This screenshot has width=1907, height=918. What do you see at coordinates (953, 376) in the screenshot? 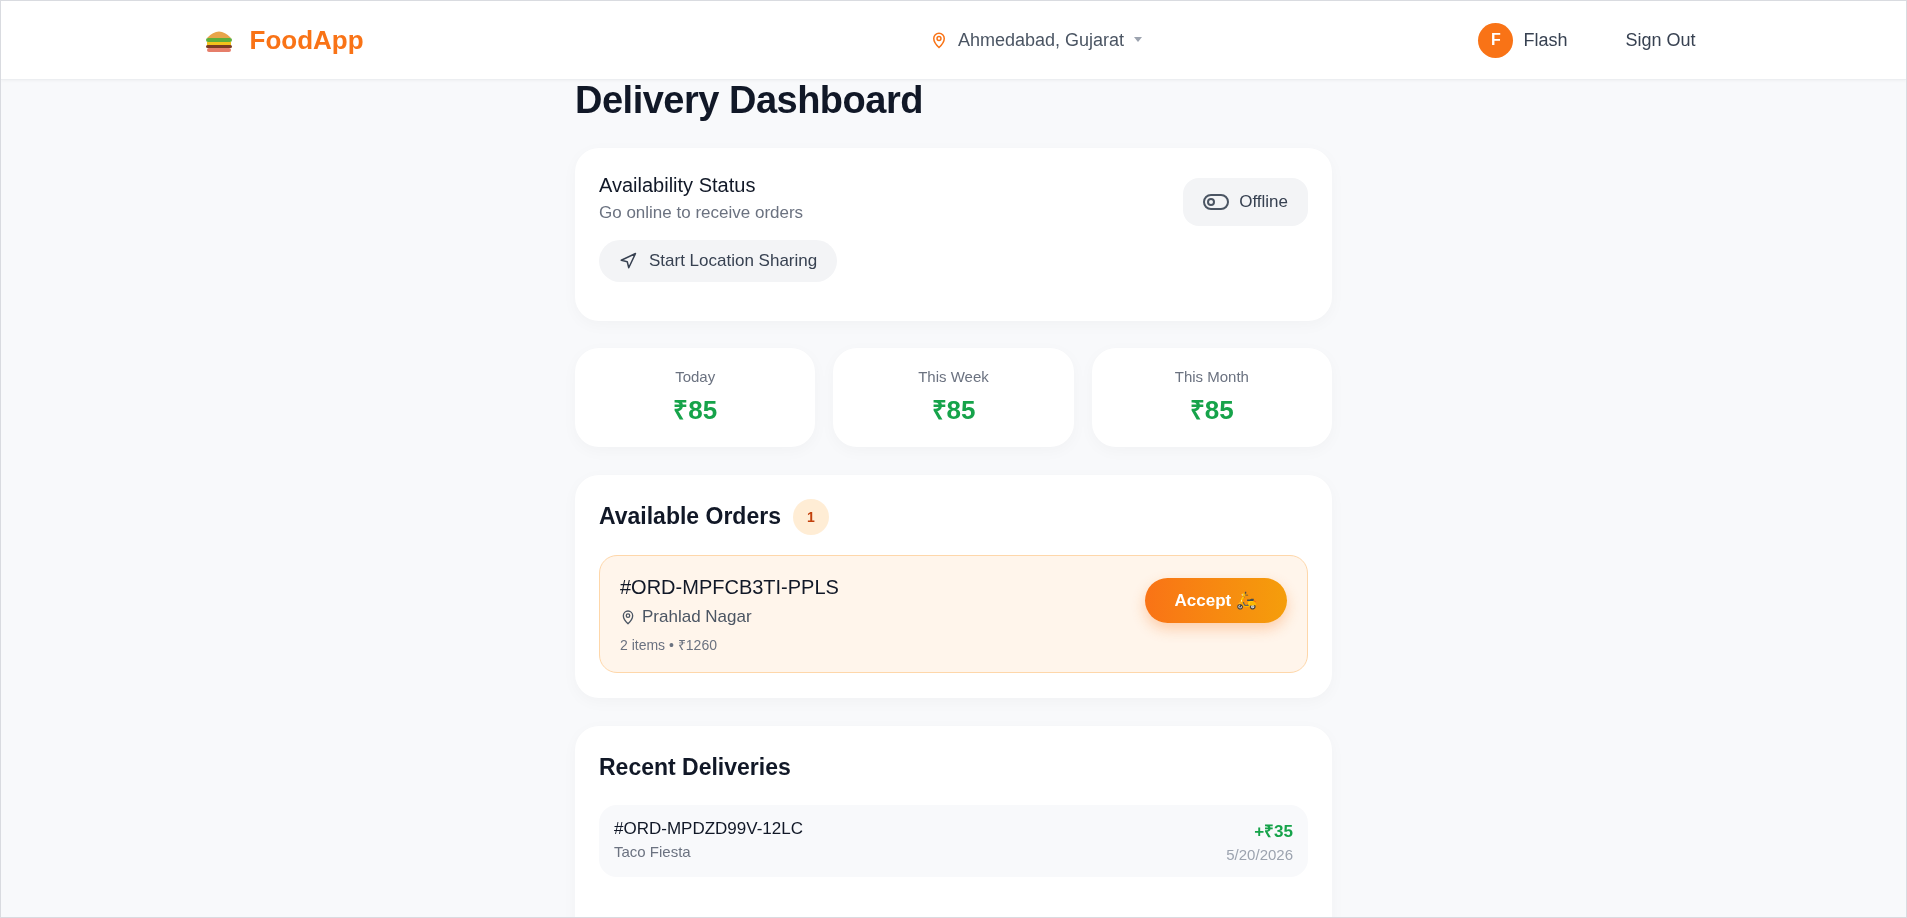
I see `earnings-period: This Week` at bounding box center [953, 376].